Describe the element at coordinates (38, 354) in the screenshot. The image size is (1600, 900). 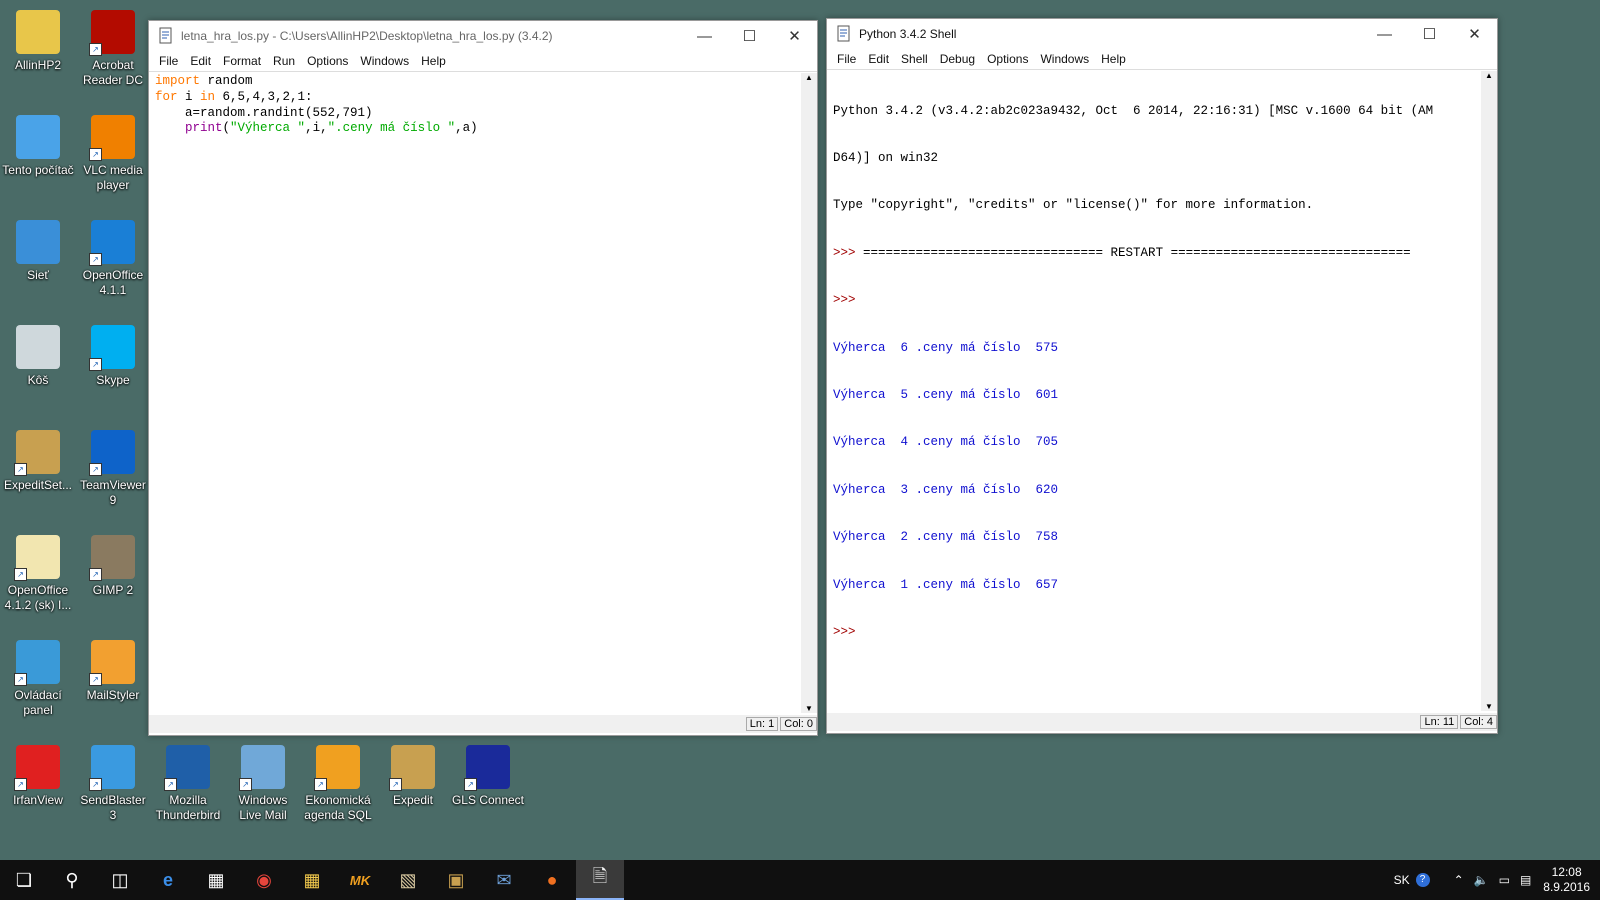
I see `desktop-shortcut: Kôš` at that location.